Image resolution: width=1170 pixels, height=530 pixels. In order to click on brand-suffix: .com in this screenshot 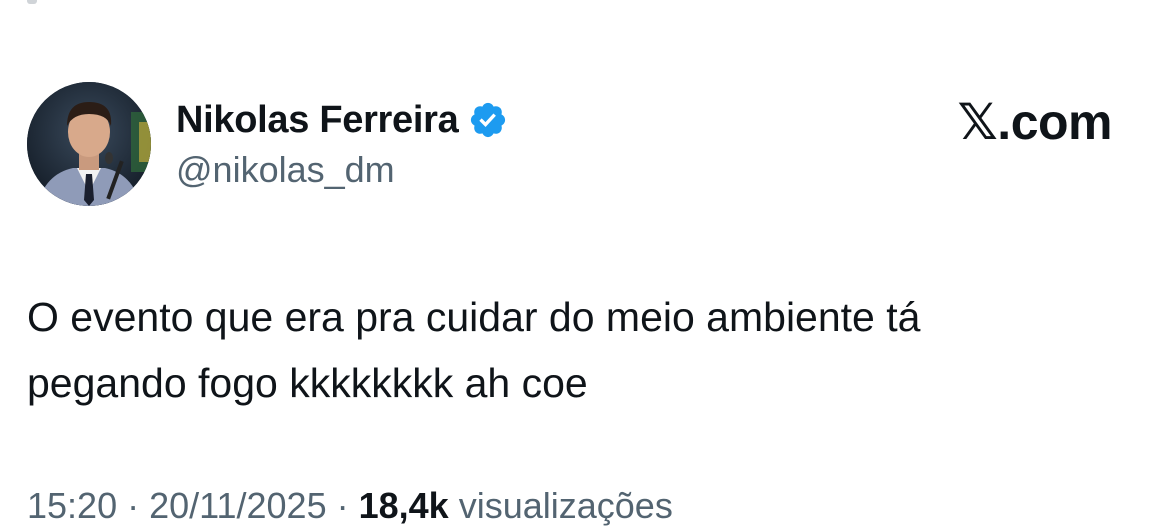, I will do `click(1054, 122)`.